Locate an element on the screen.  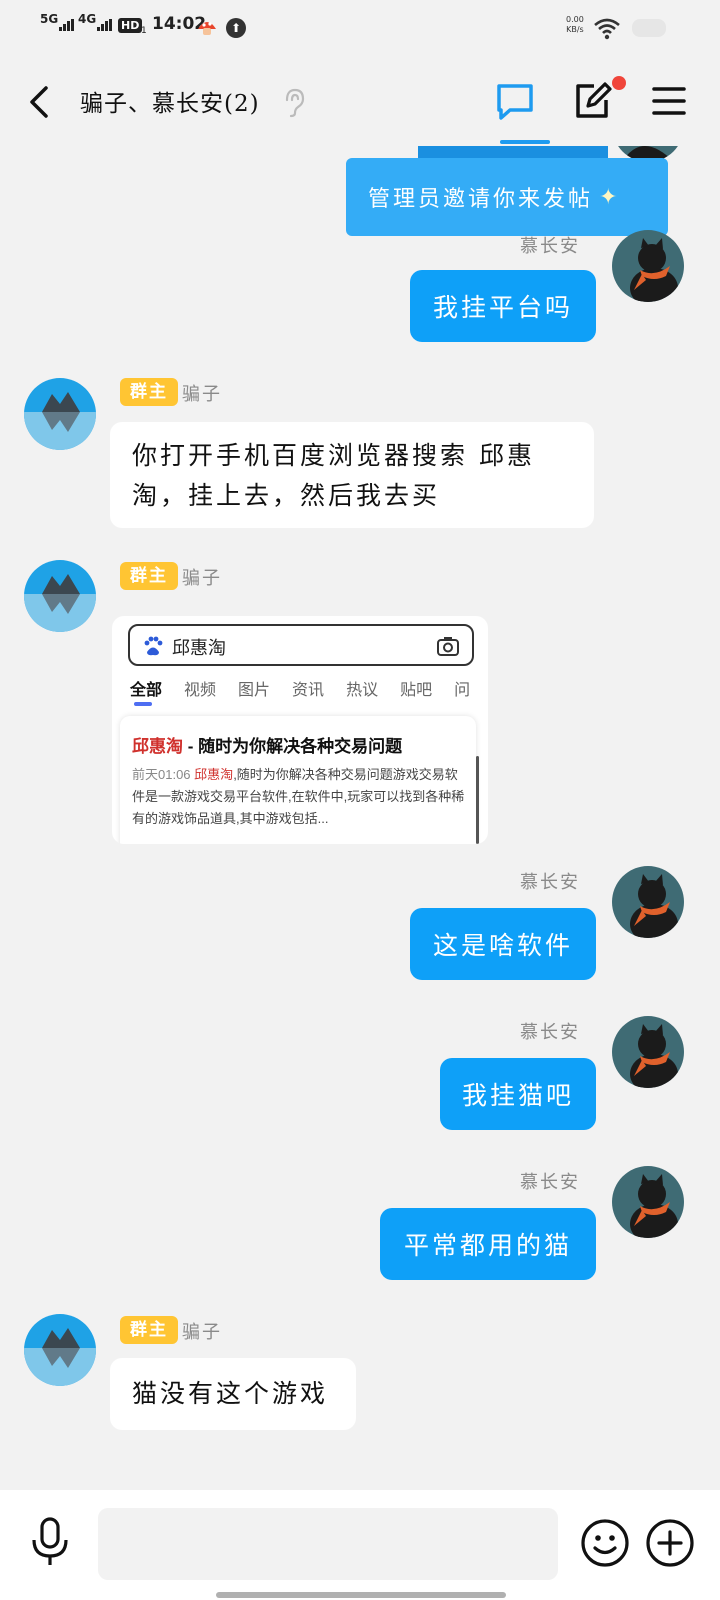
signal-5g: 5G is located at coordinates (57, 21).